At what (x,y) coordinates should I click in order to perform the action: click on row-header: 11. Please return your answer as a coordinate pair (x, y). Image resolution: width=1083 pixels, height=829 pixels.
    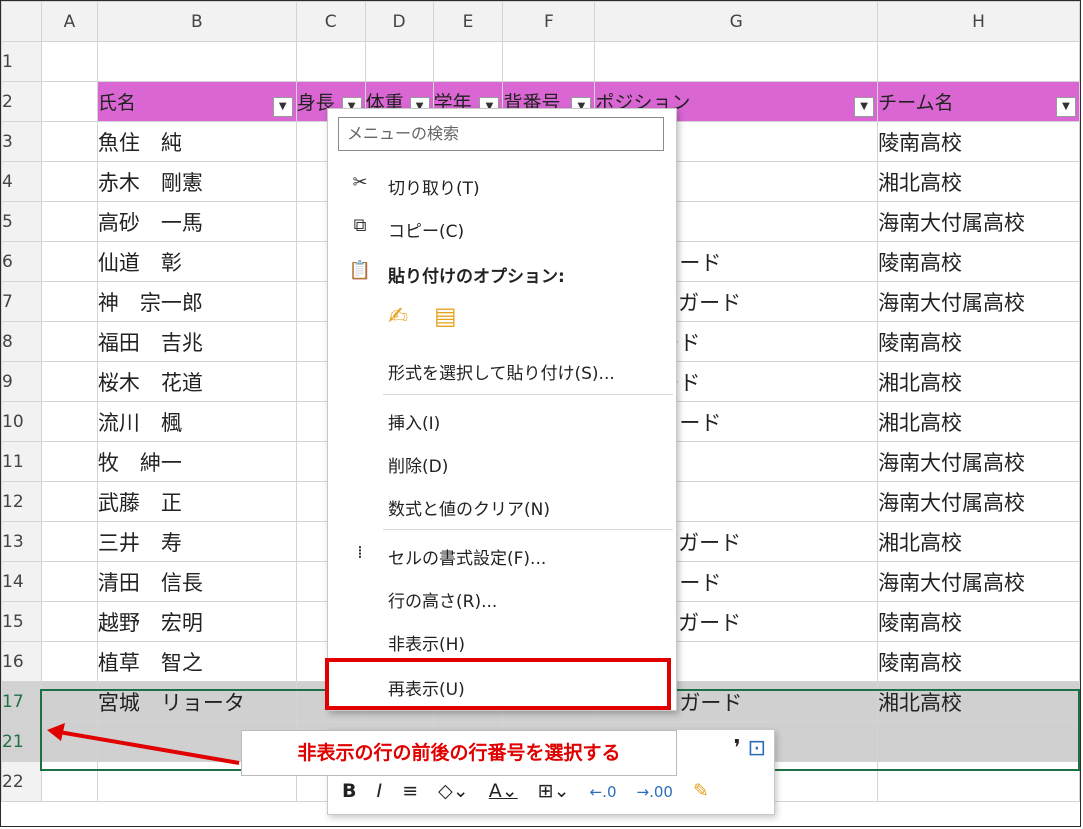
    Looking at the image, I should click on (21, 461).